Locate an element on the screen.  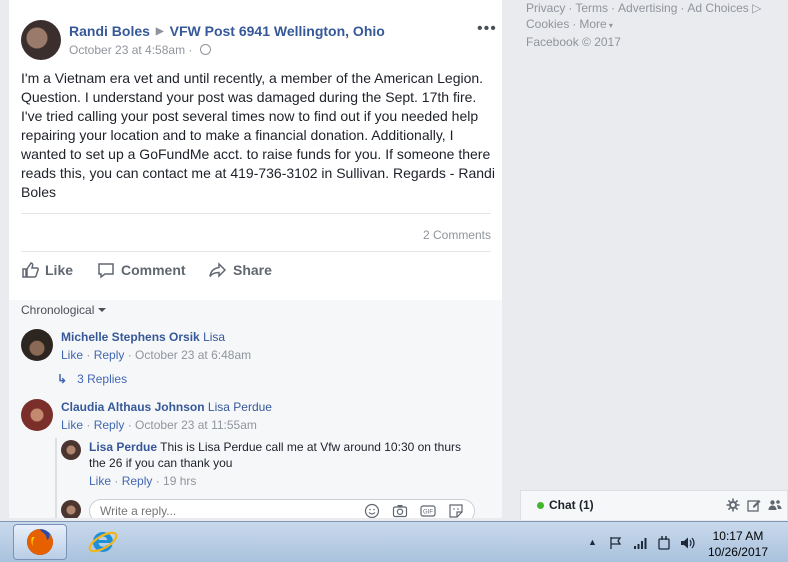
footer-links-row-1: Privacy · Terms · Advertising · Ad Choices ▷ is located at coordinates (644, 8).